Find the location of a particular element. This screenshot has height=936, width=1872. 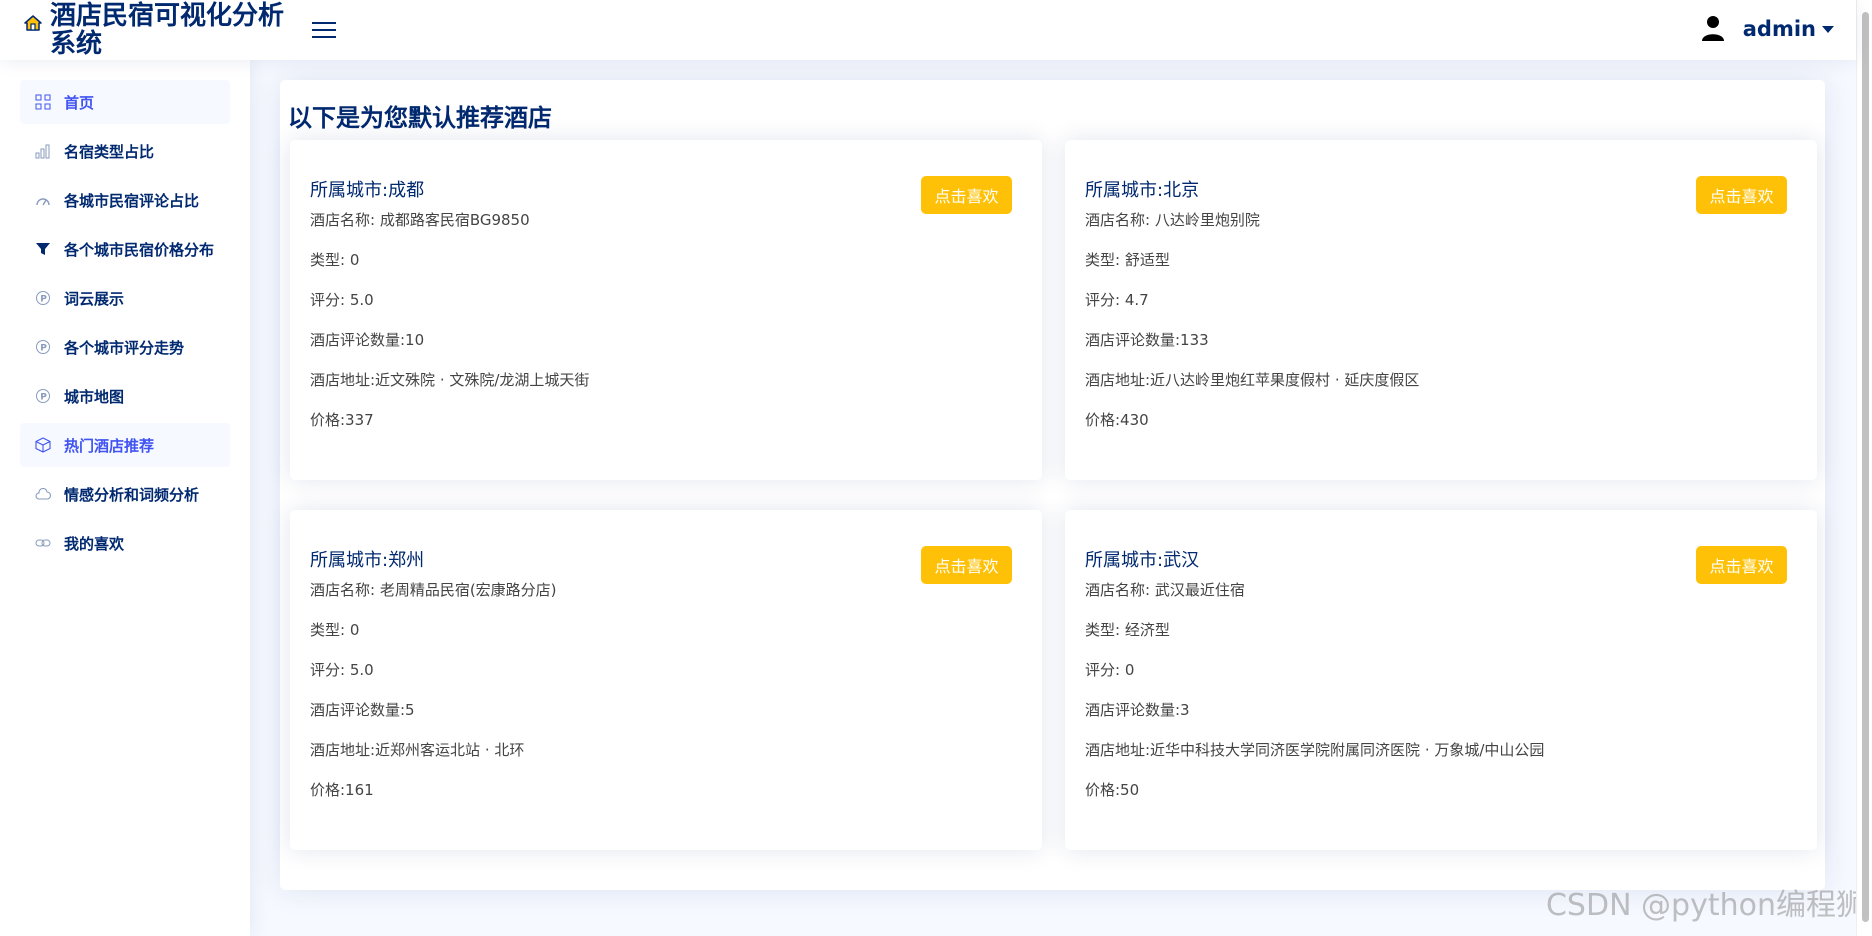

app-title: 酒店民宿可视化分析系统 is located at coordinates (167, 30).